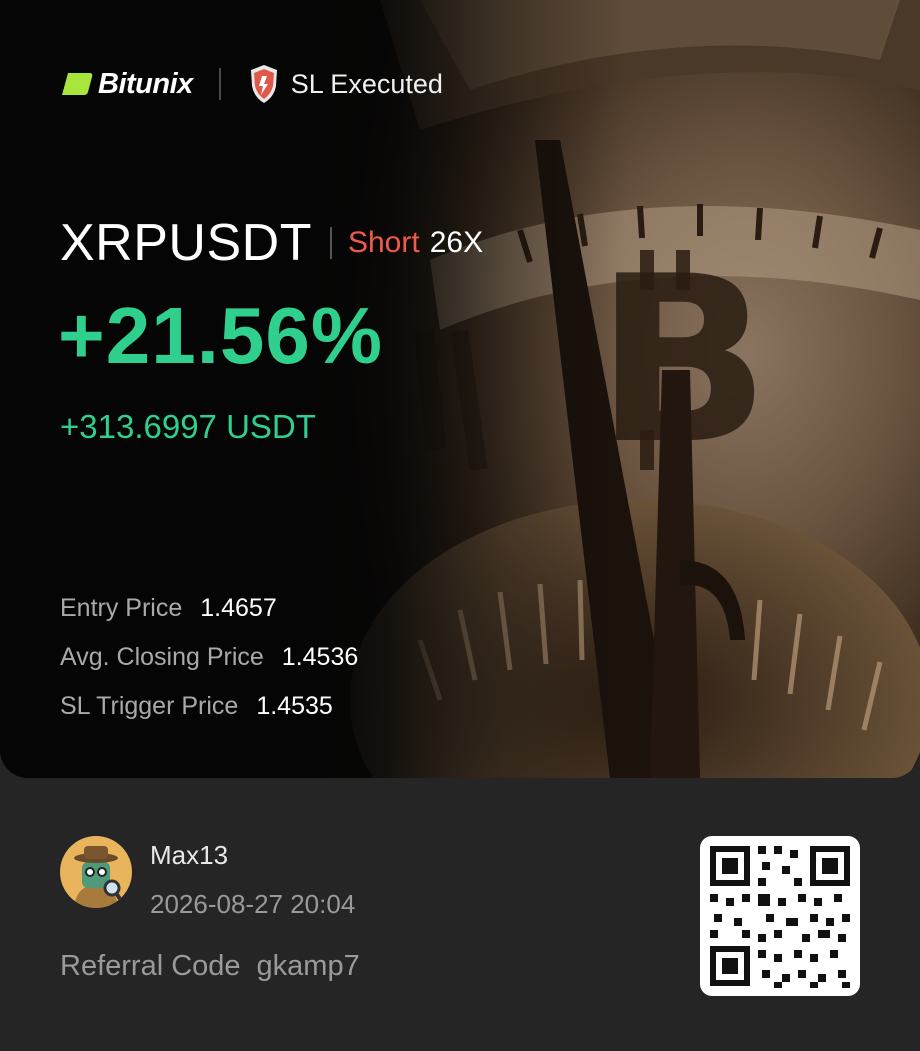 This screenshot has height=1051, width=920. I want to click on detail-label: Avg. Closing Price, so click(162, 657).